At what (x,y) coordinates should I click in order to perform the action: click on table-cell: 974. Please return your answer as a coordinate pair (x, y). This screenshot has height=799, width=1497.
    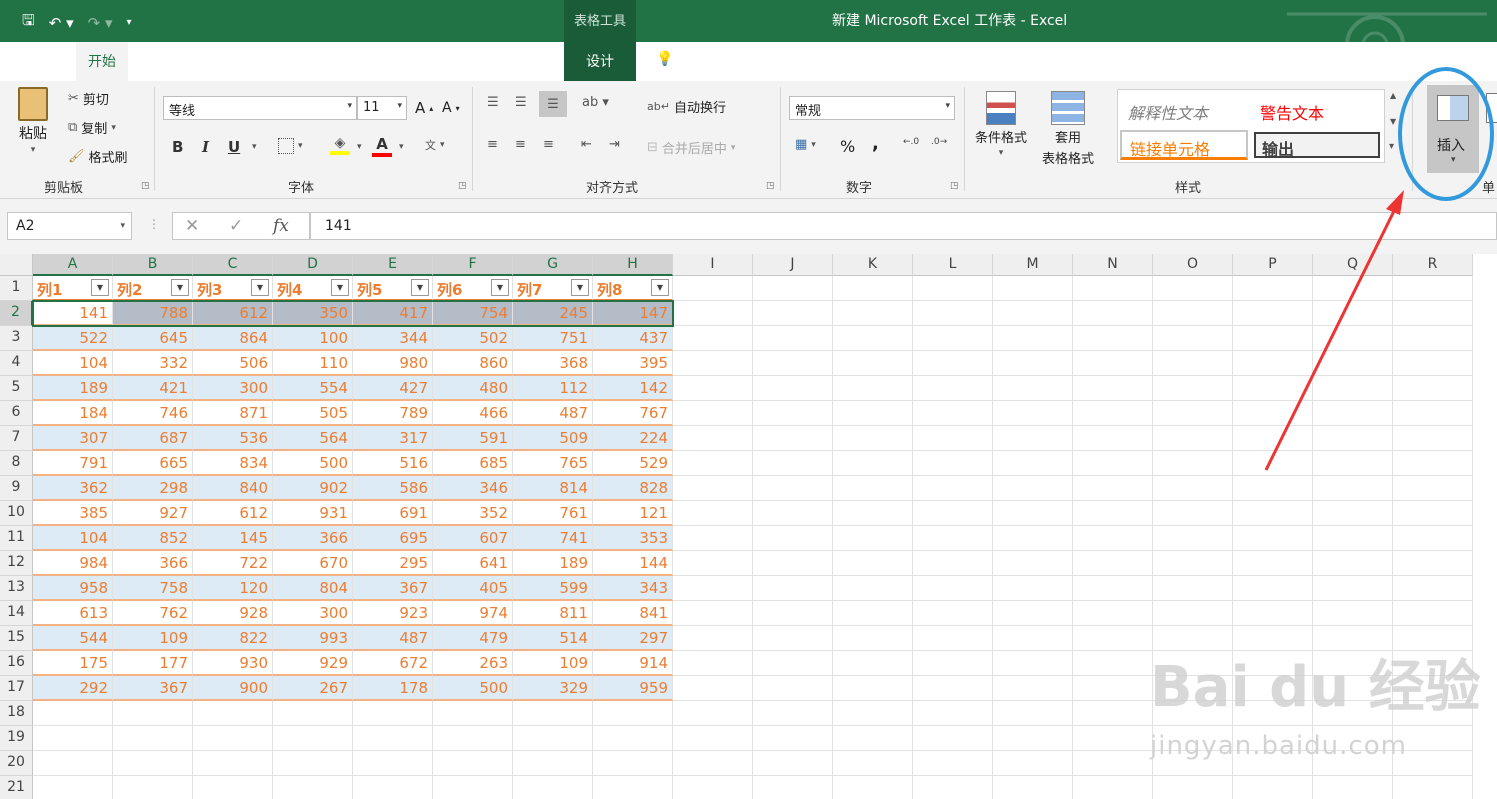
    Looking at the image, I should click on (473, 613).